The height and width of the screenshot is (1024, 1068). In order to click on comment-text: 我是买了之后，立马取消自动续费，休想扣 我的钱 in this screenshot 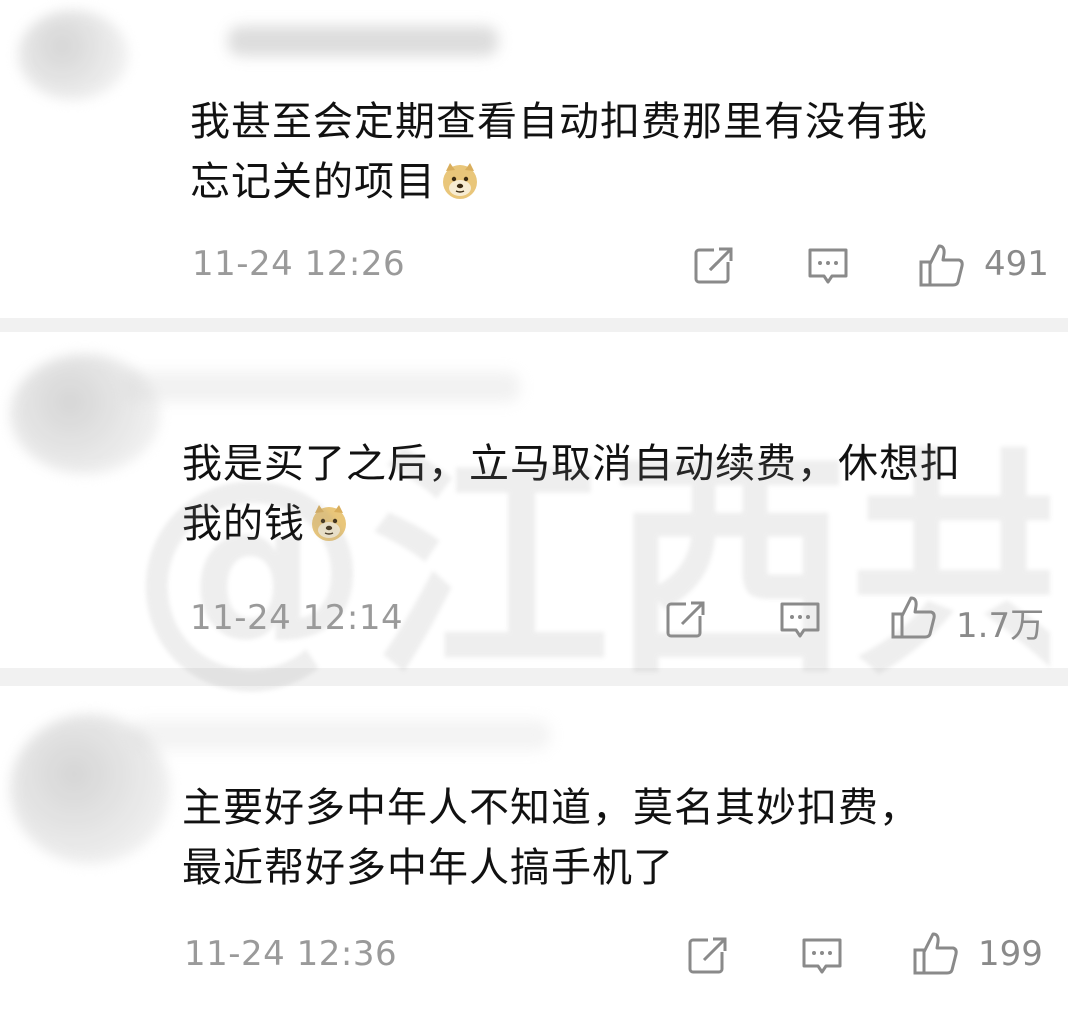, I will do `click(571, 494)`.